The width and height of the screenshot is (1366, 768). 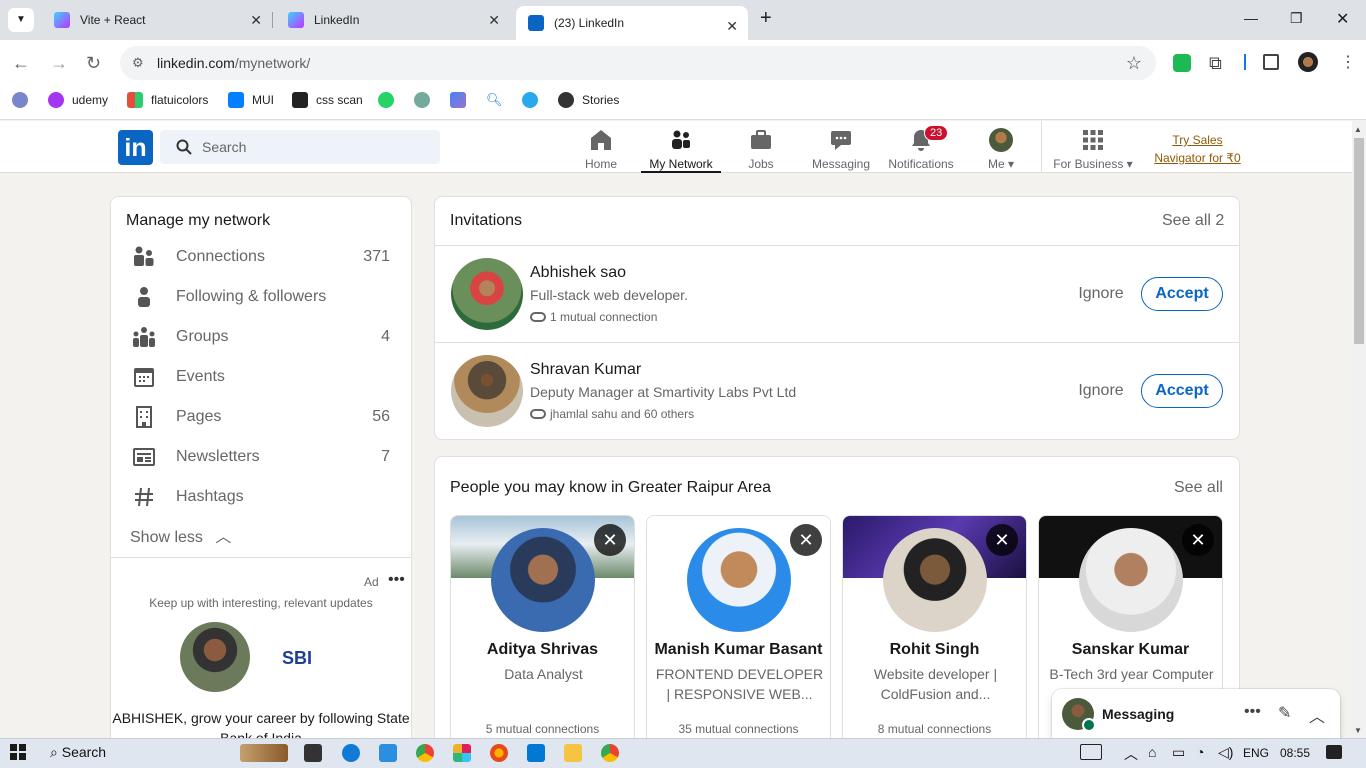 What do you see at coordinates (313, 753) in the screenshot?
I see `task-view-icon` at bounding box center [313, 753].